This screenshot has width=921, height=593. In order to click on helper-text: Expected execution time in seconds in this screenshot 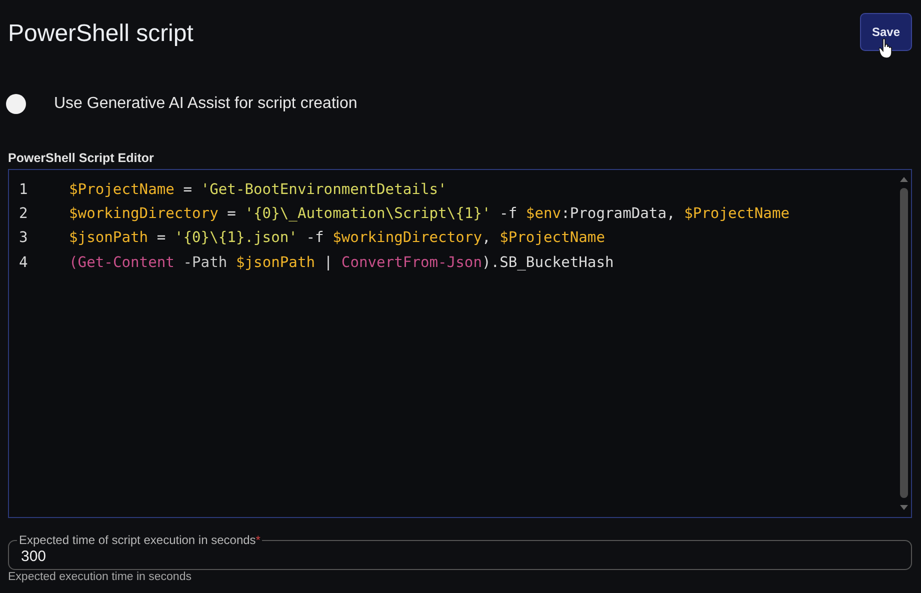, I will do `click(100, 577)`.